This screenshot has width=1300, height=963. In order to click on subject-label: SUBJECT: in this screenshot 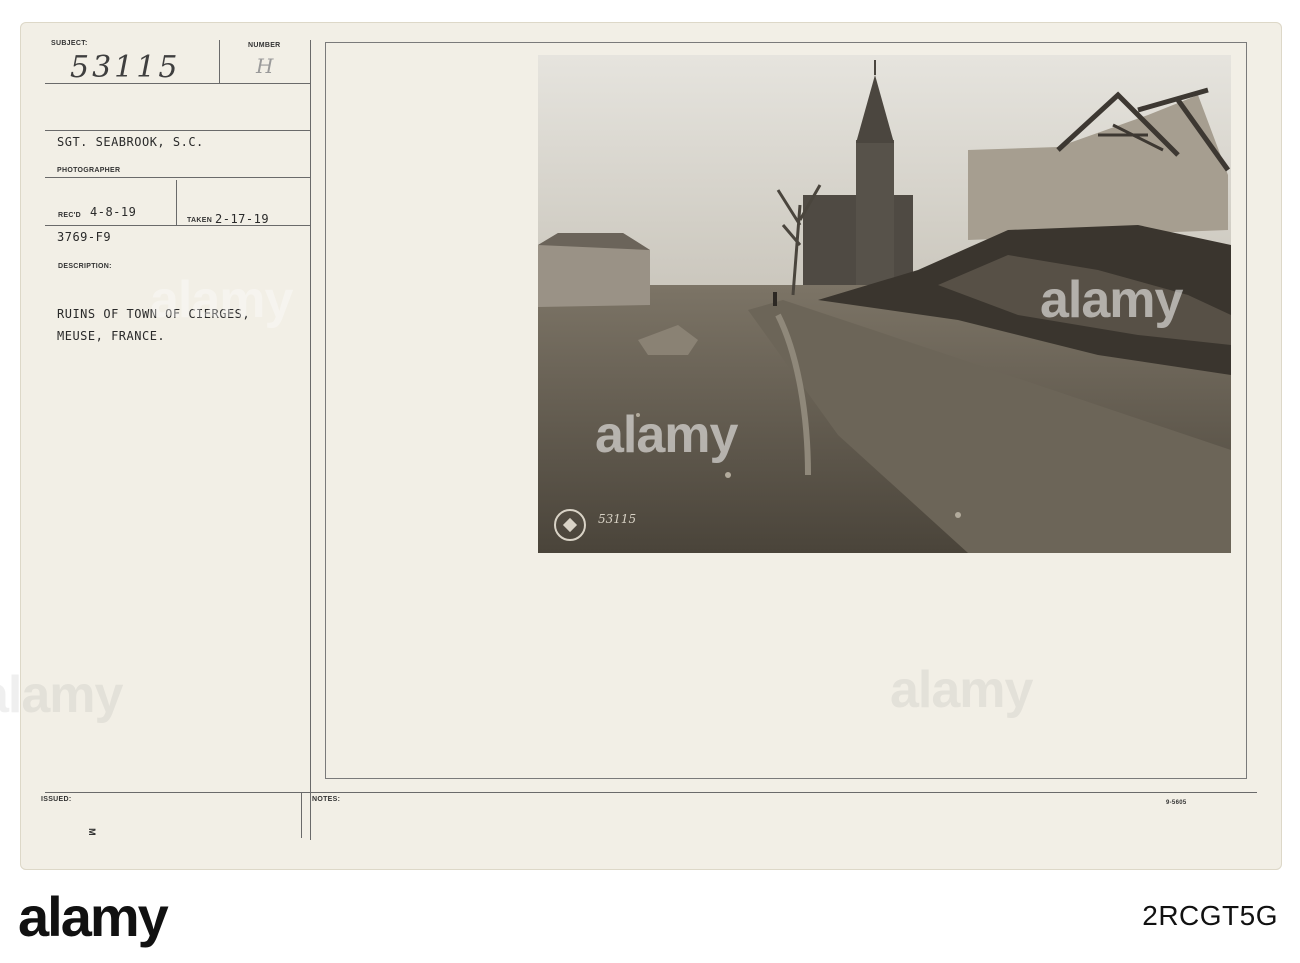, I will do `click(69, 43)`.